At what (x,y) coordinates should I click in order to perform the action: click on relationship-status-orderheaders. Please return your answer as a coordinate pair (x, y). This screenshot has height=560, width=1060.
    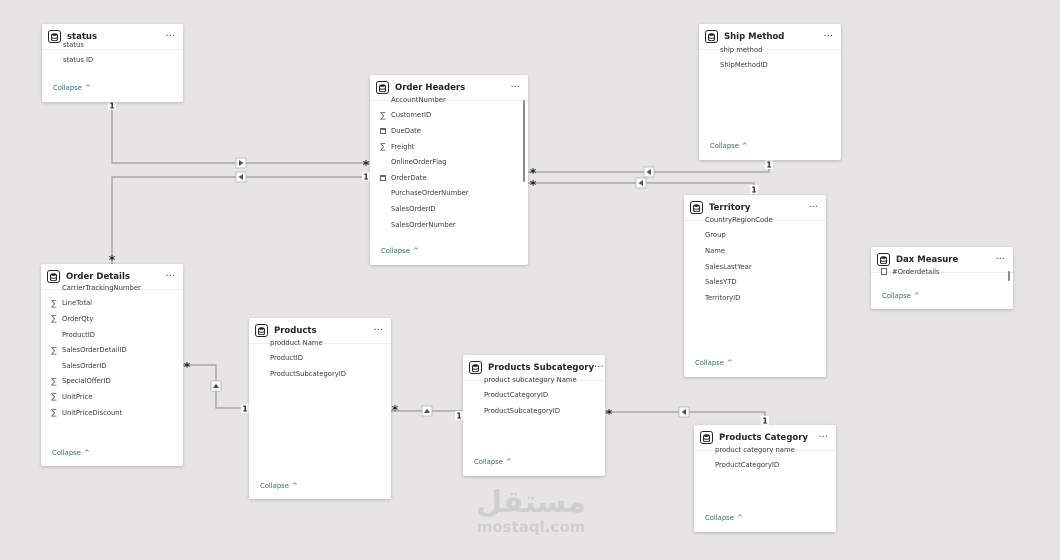
    Looking at the image, I should click on (240, 135).